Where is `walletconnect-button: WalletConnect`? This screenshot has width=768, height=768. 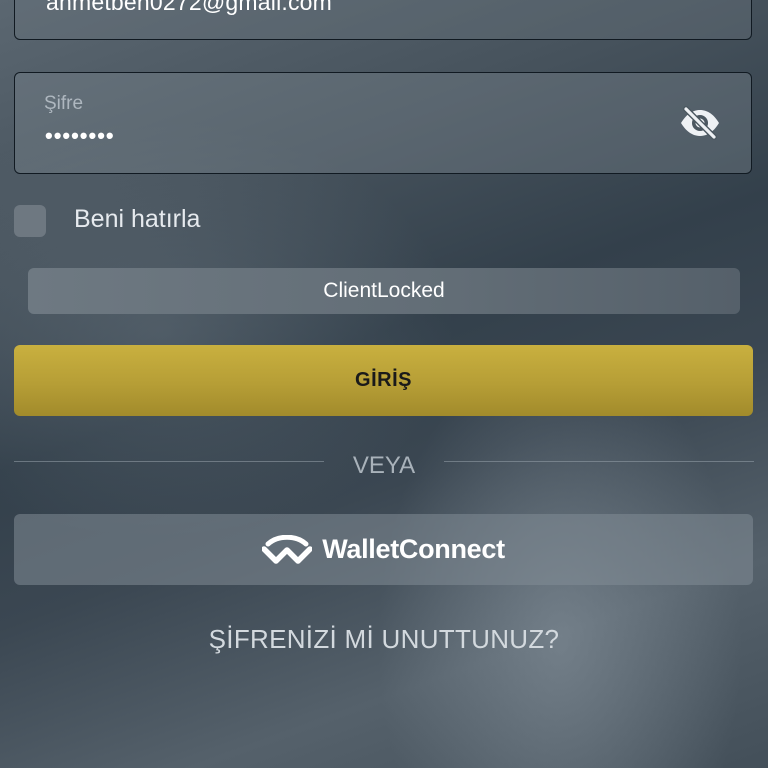 walletconnect-button: WalletConnect is located at coordinates (383, 549).